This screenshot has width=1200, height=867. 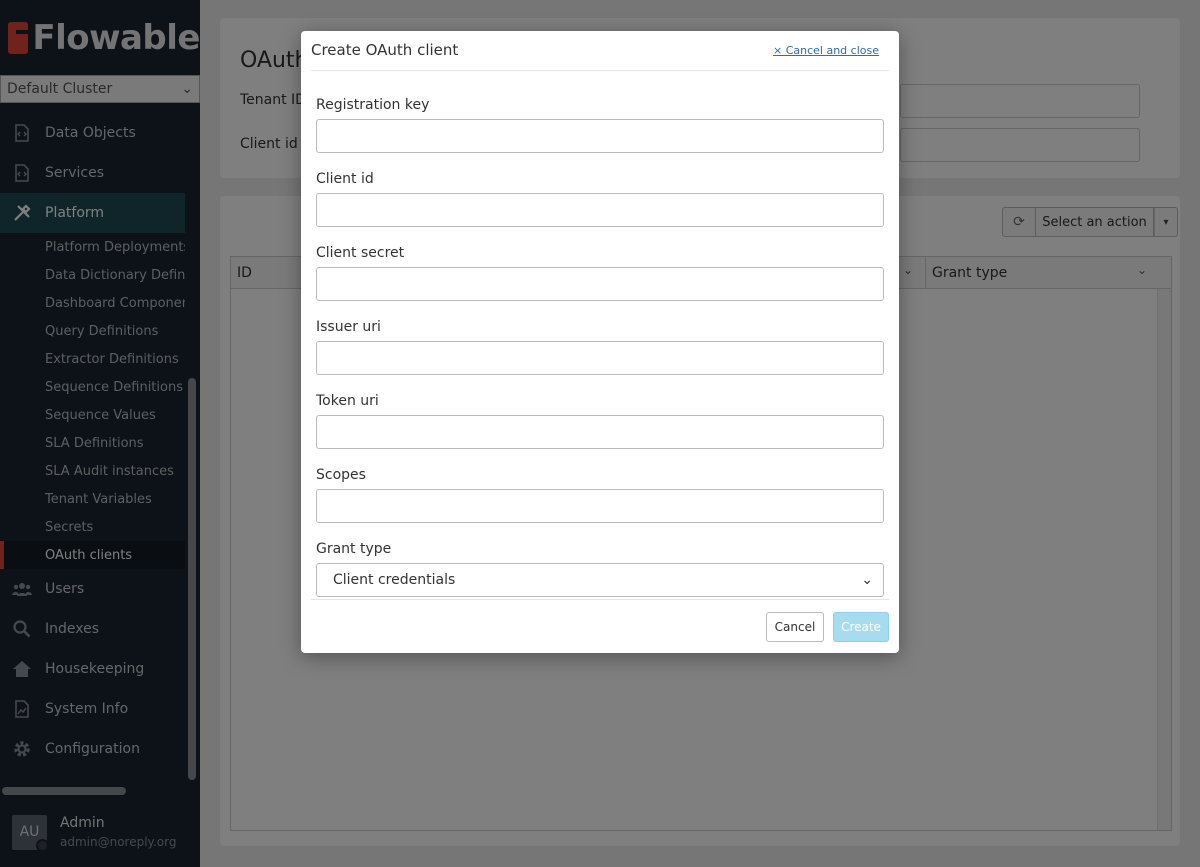 I want to click on registration-key-input, so click(x=600, y=136).